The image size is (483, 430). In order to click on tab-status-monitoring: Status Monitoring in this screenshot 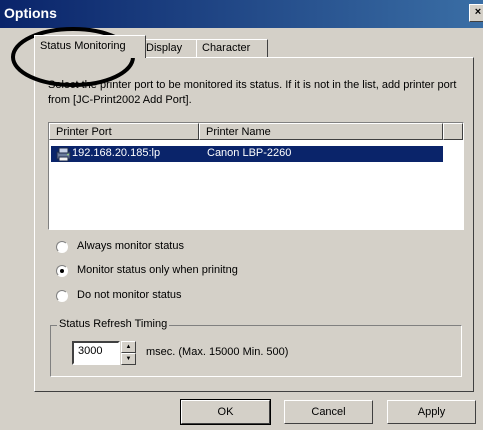, I will do `click(90, 46)`.